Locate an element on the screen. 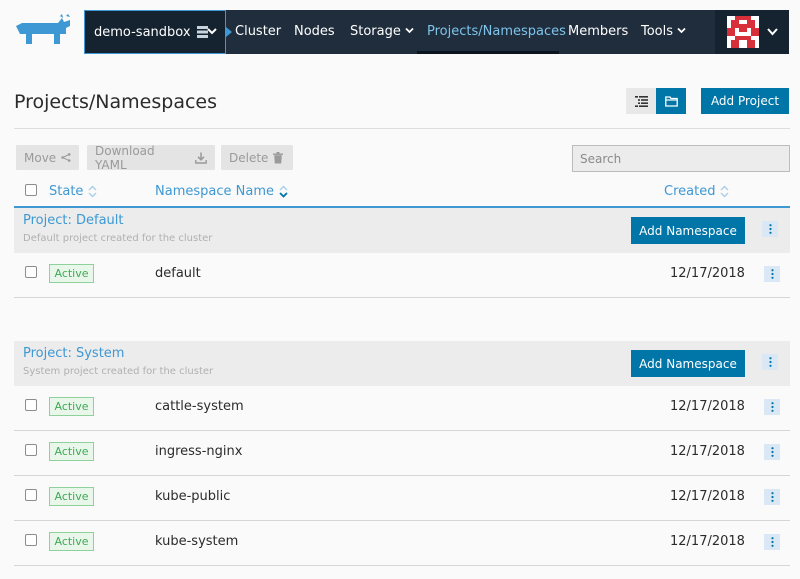 The image size is (800, 579). user-menu is located at coordinates (752, 32).